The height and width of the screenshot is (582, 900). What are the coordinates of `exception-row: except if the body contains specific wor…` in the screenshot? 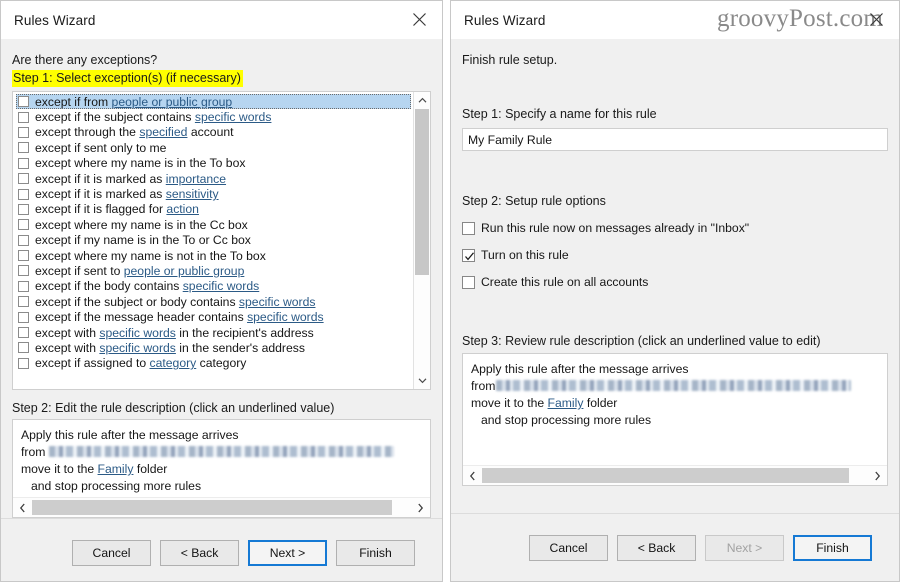 It's located at (214, 286).